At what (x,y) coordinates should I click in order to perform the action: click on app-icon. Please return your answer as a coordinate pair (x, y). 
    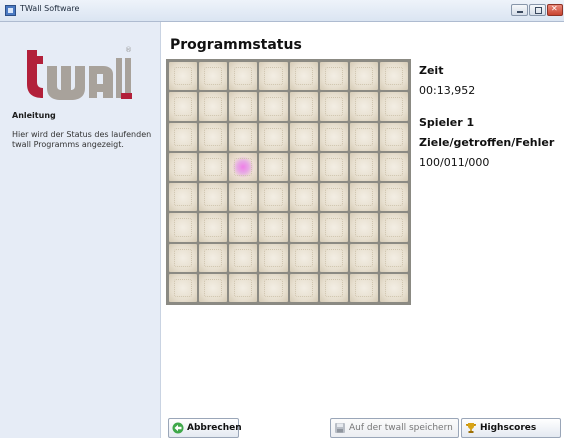
    Looking at the image, I should click on (10, 10).